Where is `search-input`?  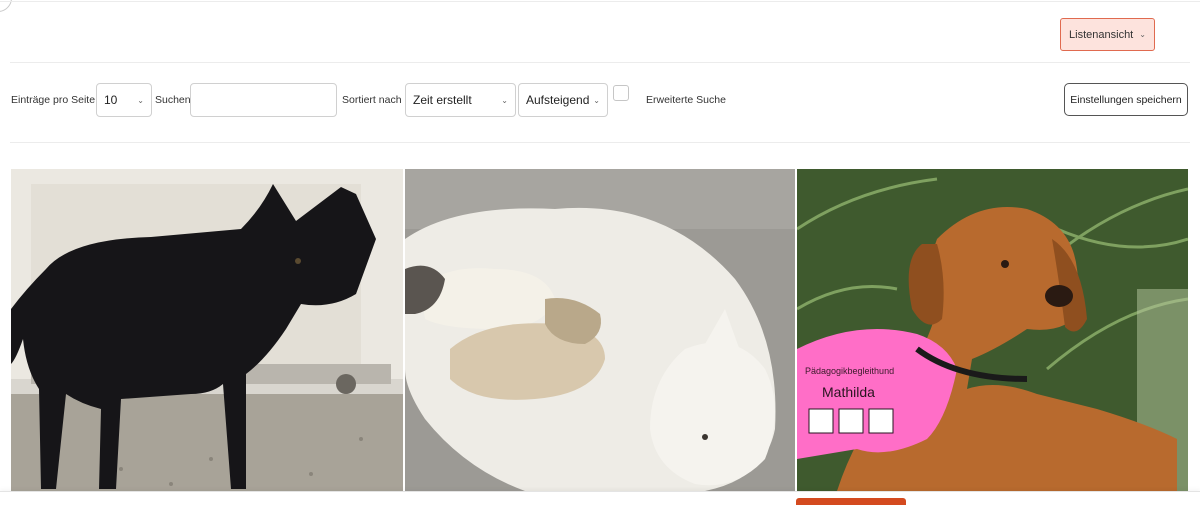
search-input is located at coordinates (263, 100).